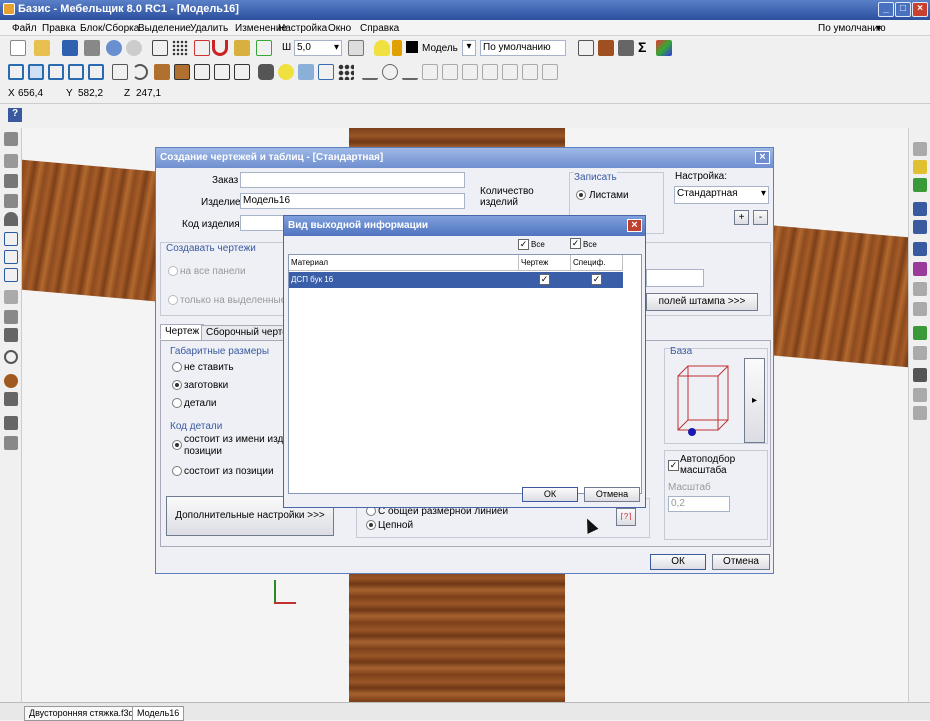 This screenshot has width=930, height=721. What do you see at coordinates (202, 72) in the screenshot?
I see `wireframe-icon` at bounding box center [202, 72].